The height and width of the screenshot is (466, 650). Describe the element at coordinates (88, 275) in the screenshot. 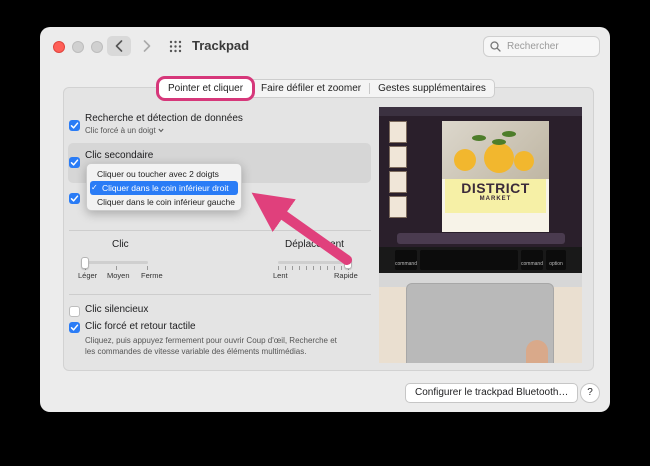

I see `click-label-light: Léger` at that location.